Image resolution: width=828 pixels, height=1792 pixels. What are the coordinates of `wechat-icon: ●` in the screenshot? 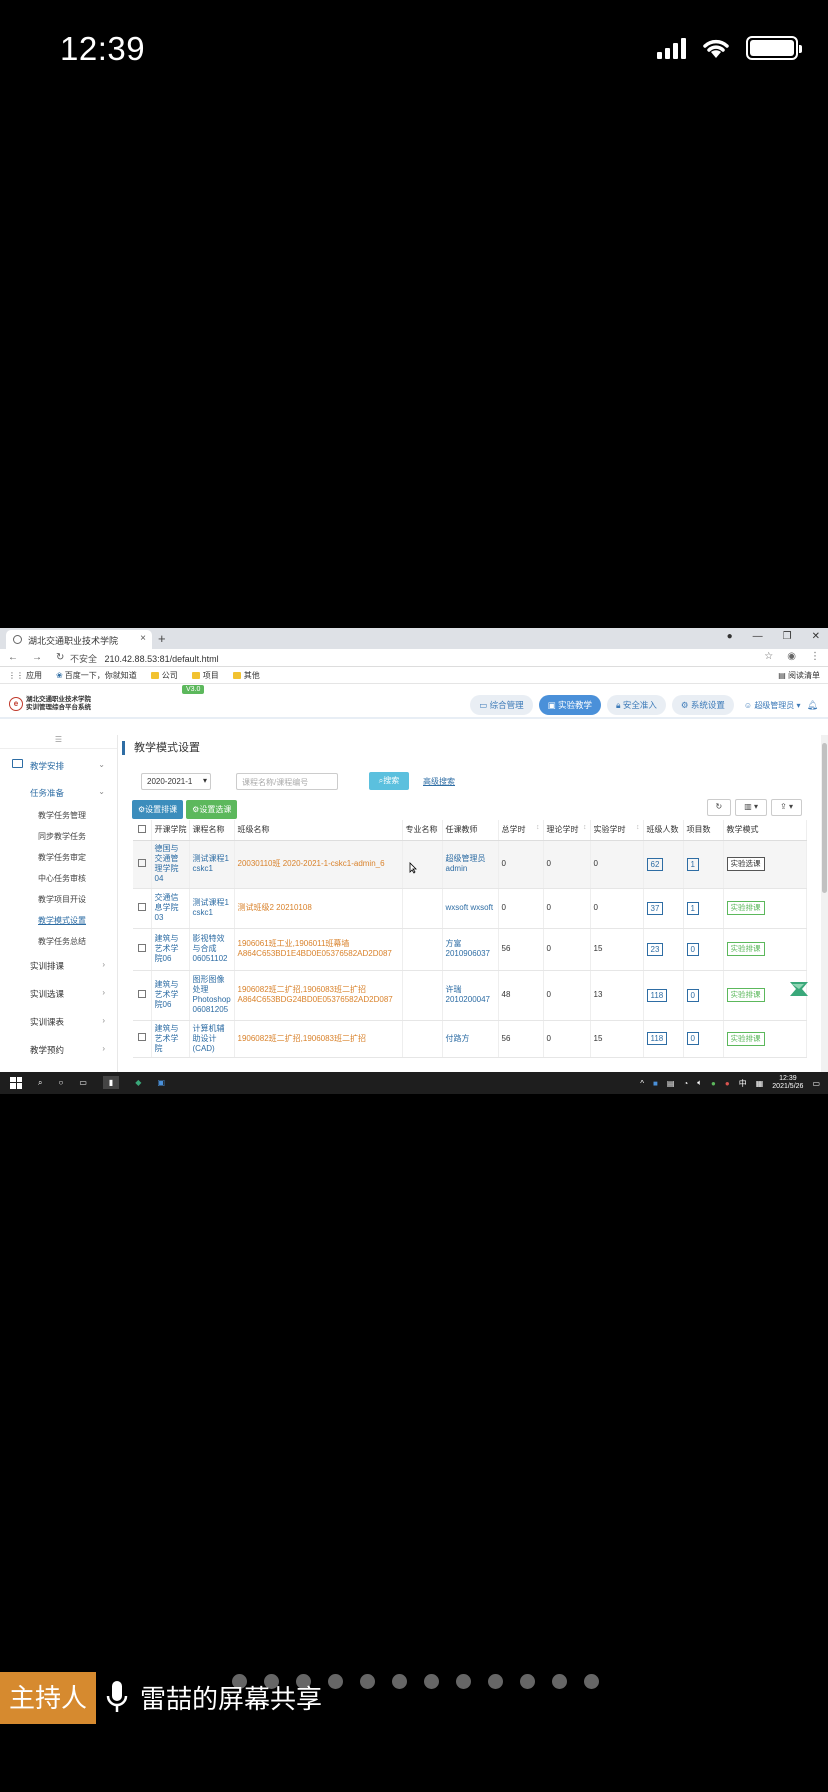 It's located at (713, 1083).